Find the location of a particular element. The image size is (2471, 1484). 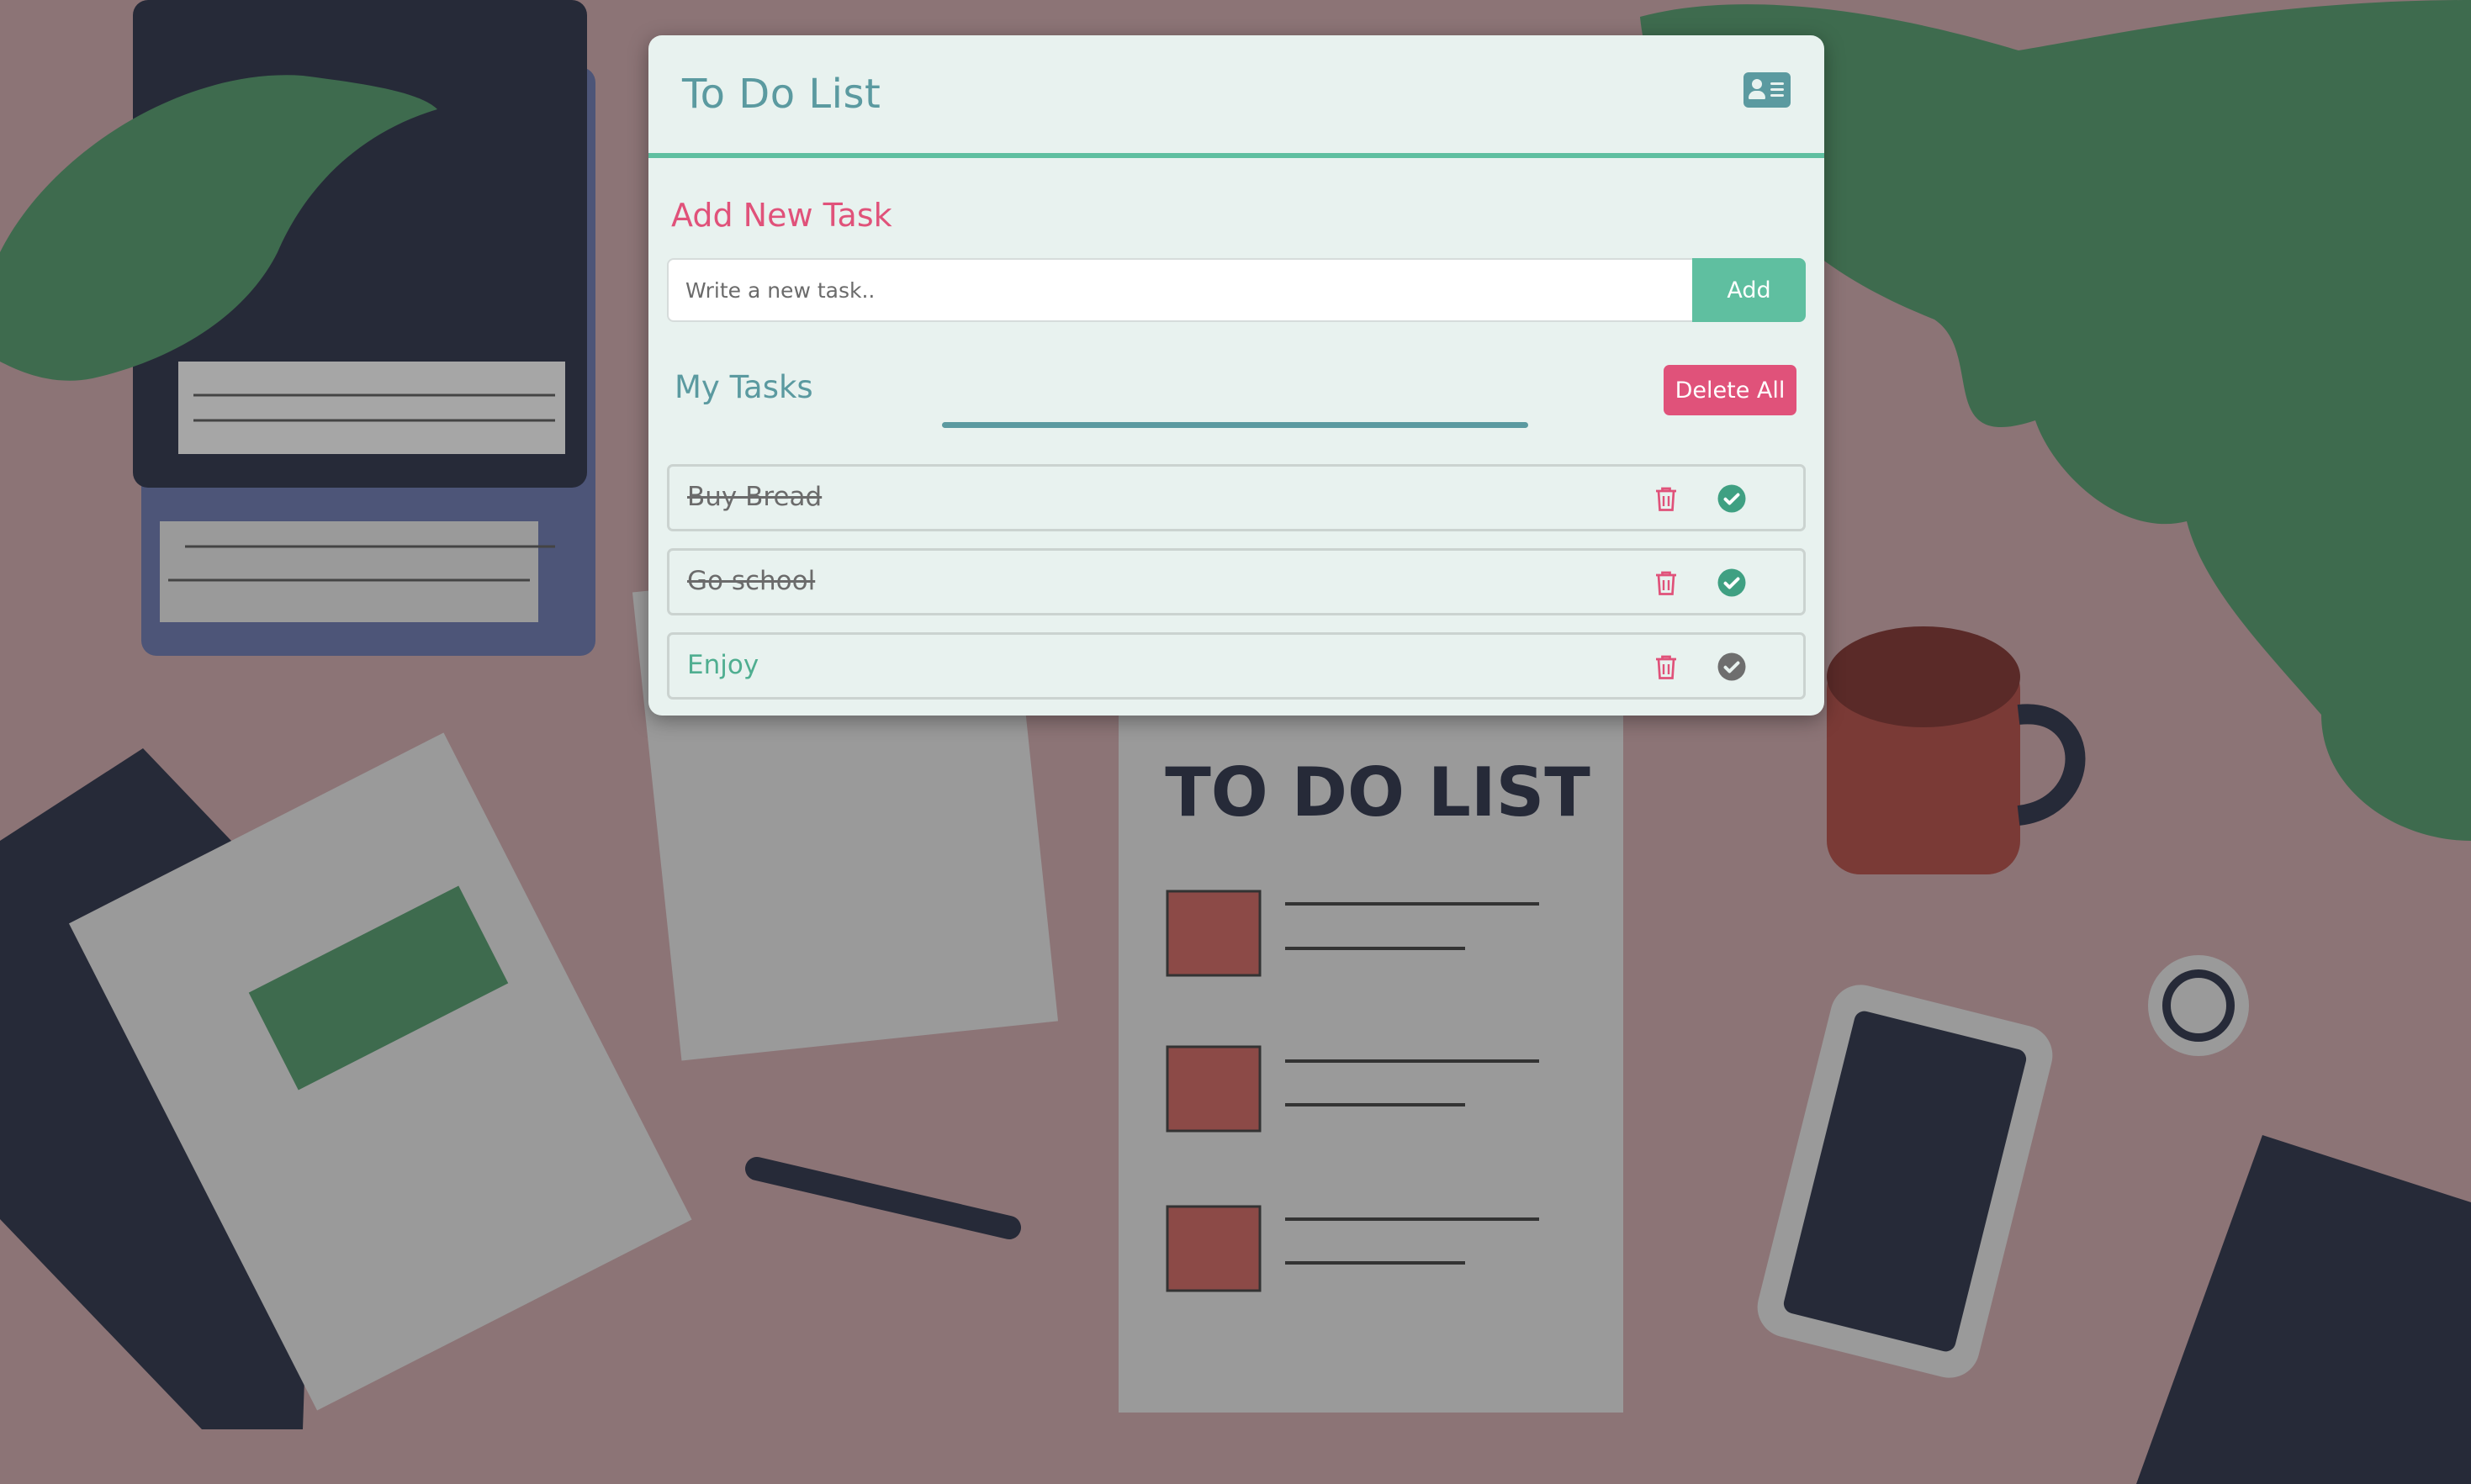

task-list: Buy Bread Go school Enjoy is located at coordinates (1236, 590).